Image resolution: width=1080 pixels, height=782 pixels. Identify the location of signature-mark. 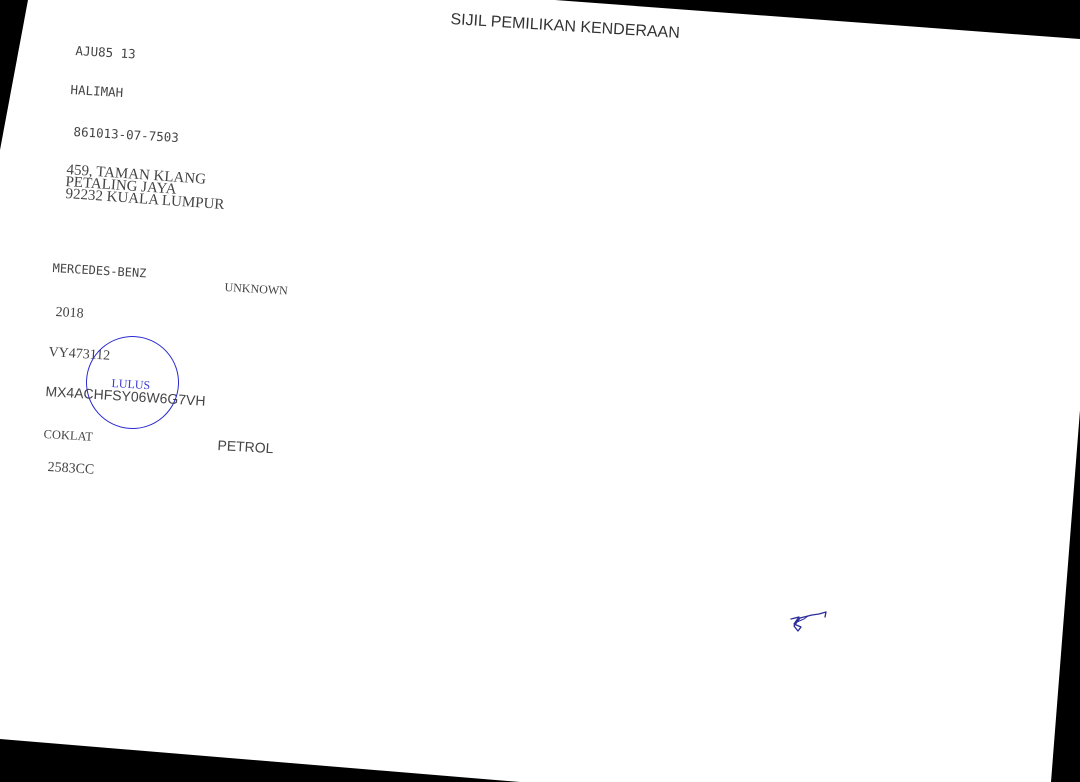
(808, 621).